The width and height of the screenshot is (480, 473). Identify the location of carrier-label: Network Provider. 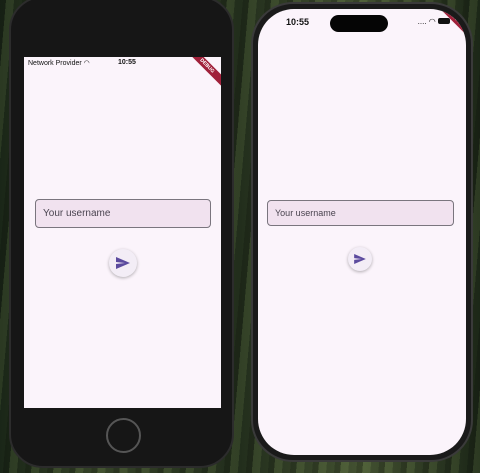
(55, 63).